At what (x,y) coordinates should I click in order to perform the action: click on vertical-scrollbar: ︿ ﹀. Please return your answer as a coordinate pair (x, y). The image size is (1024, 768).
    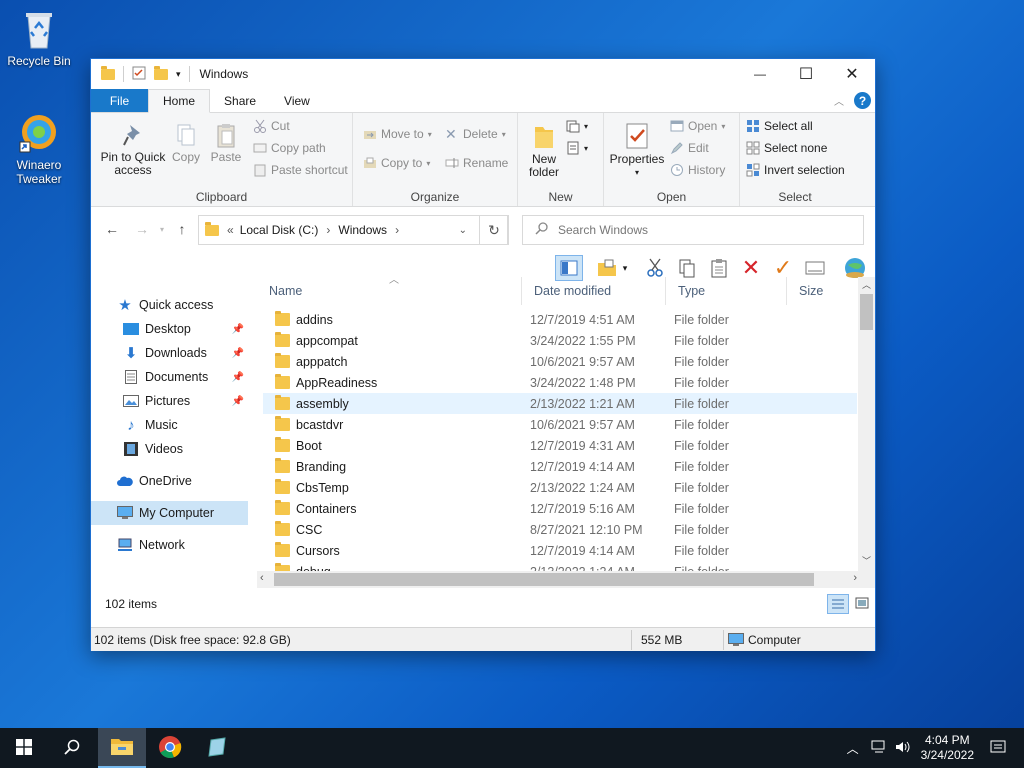
    Looking at the image, I should click on (866, 432).